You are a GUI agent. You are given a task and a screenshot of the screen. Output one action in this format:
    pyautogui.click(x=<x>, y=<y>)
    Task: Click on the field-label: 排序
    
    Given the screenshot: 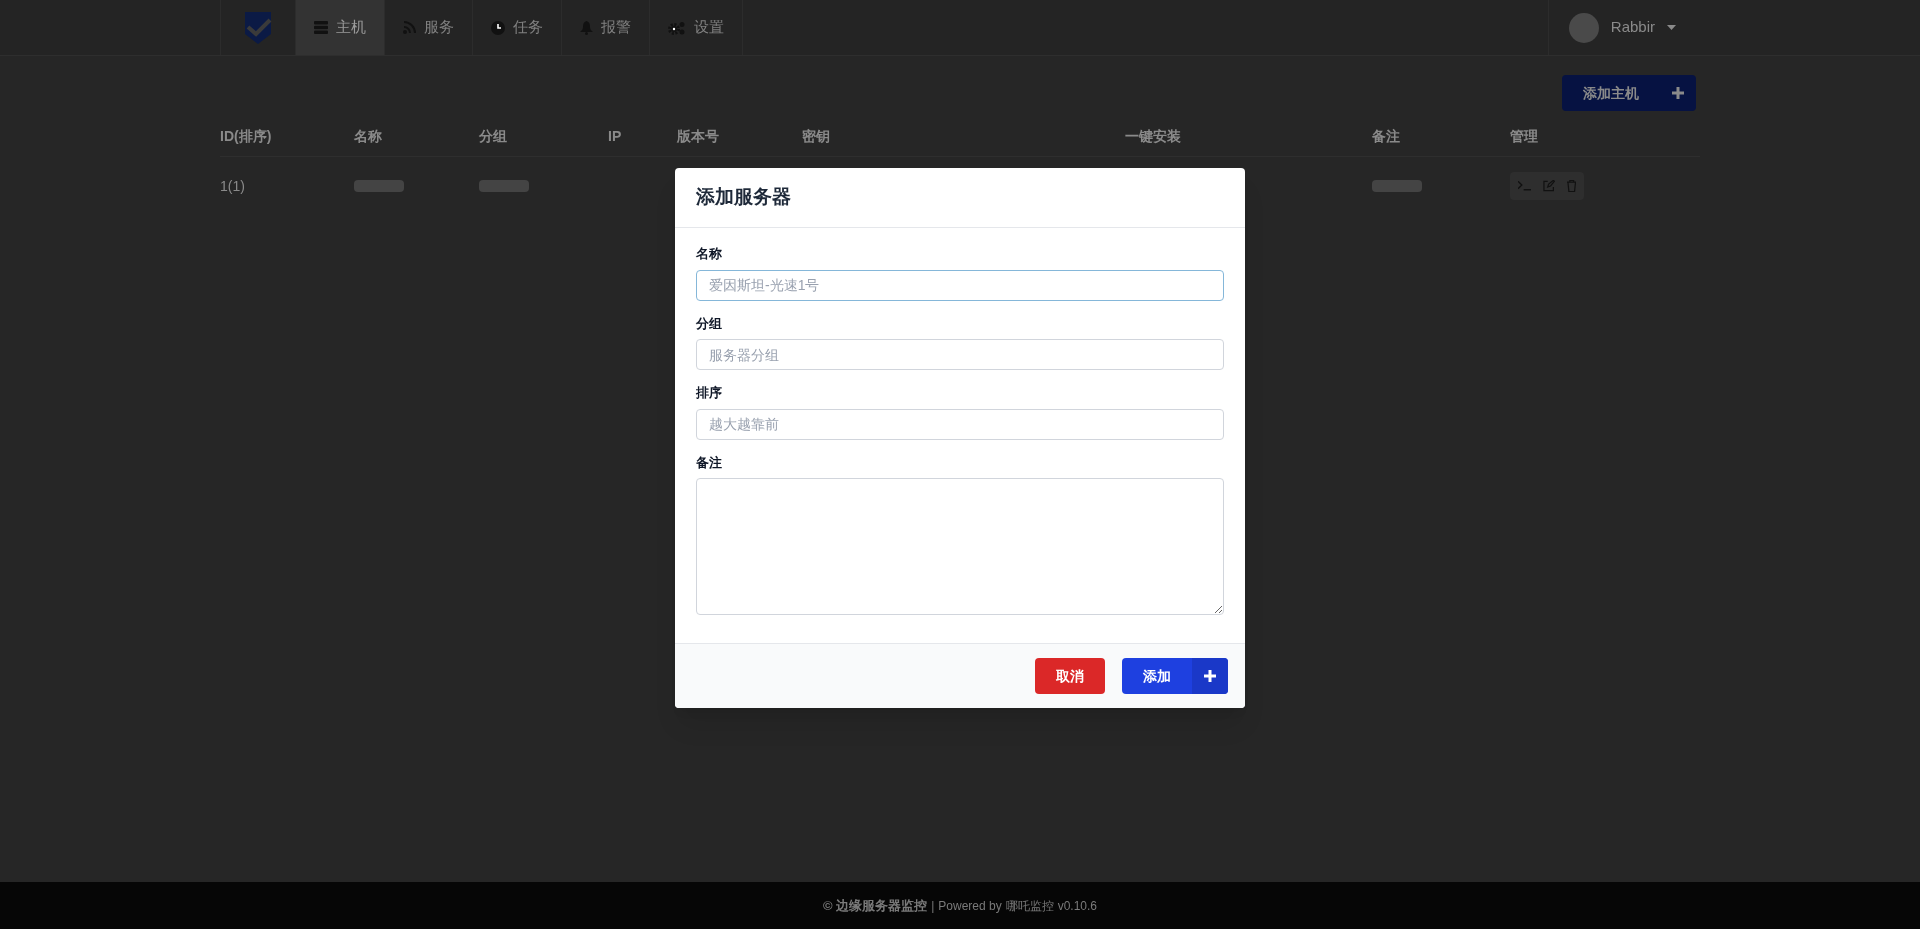 What is the action you would take?
    pyautogui.click(x=709, y=393)
    